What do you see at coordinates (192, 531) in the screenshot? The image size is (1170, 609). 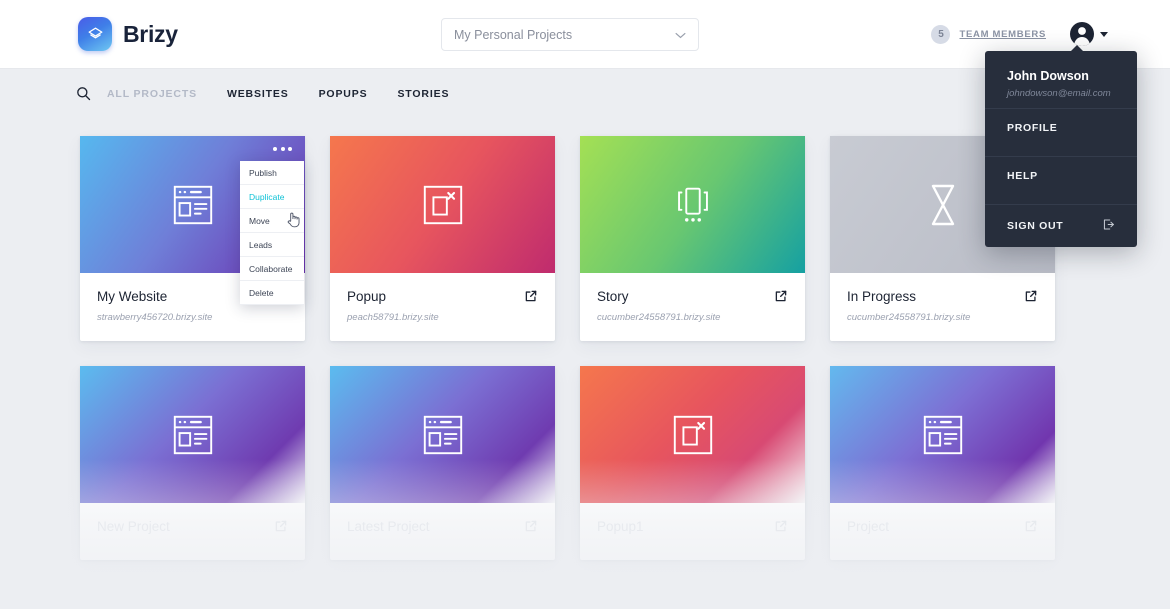 I see `card-footer: New Project` at bounding box center [192, 531].